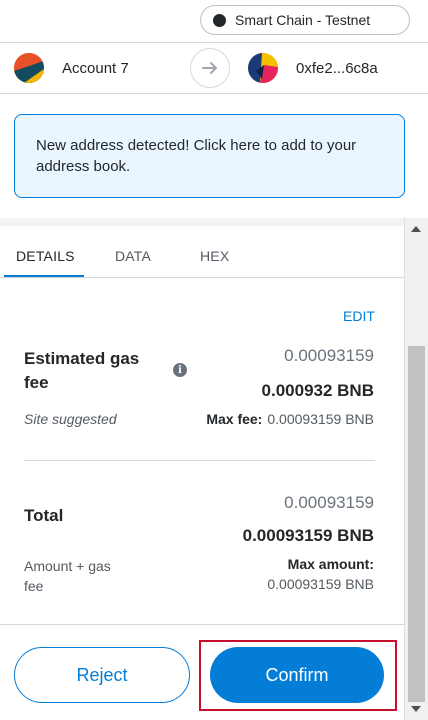 This screenshot has height=720, width=428. I want to click on total-primary: 0.00093159, so click(329, 502).